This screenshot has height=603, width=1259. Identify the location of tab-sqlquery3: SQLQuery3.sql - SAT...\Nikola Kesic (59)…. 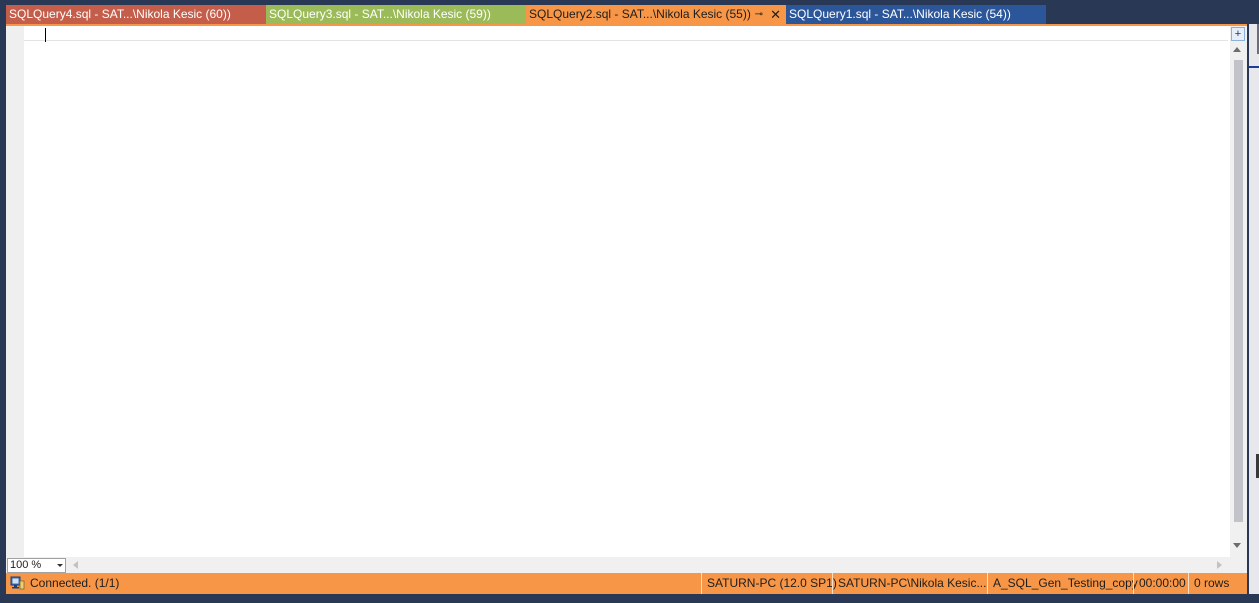
(396, 14).